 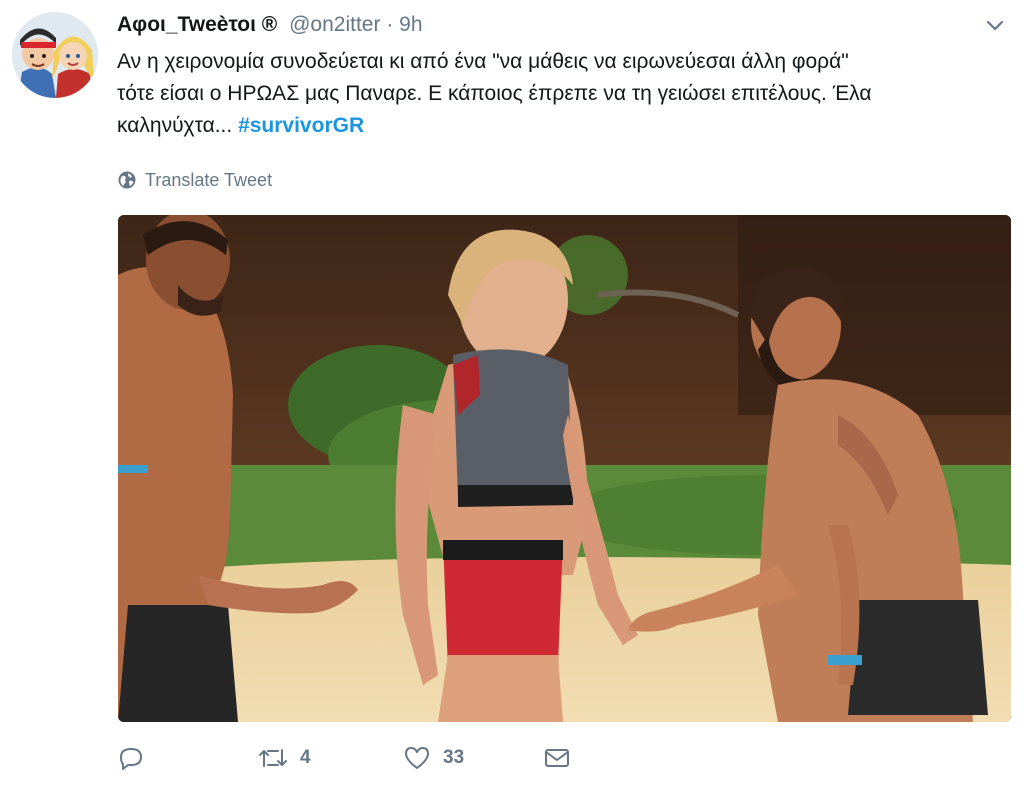 I want to click on translate-tweet-link: Translate Tweet, so click(x=194, y=180).